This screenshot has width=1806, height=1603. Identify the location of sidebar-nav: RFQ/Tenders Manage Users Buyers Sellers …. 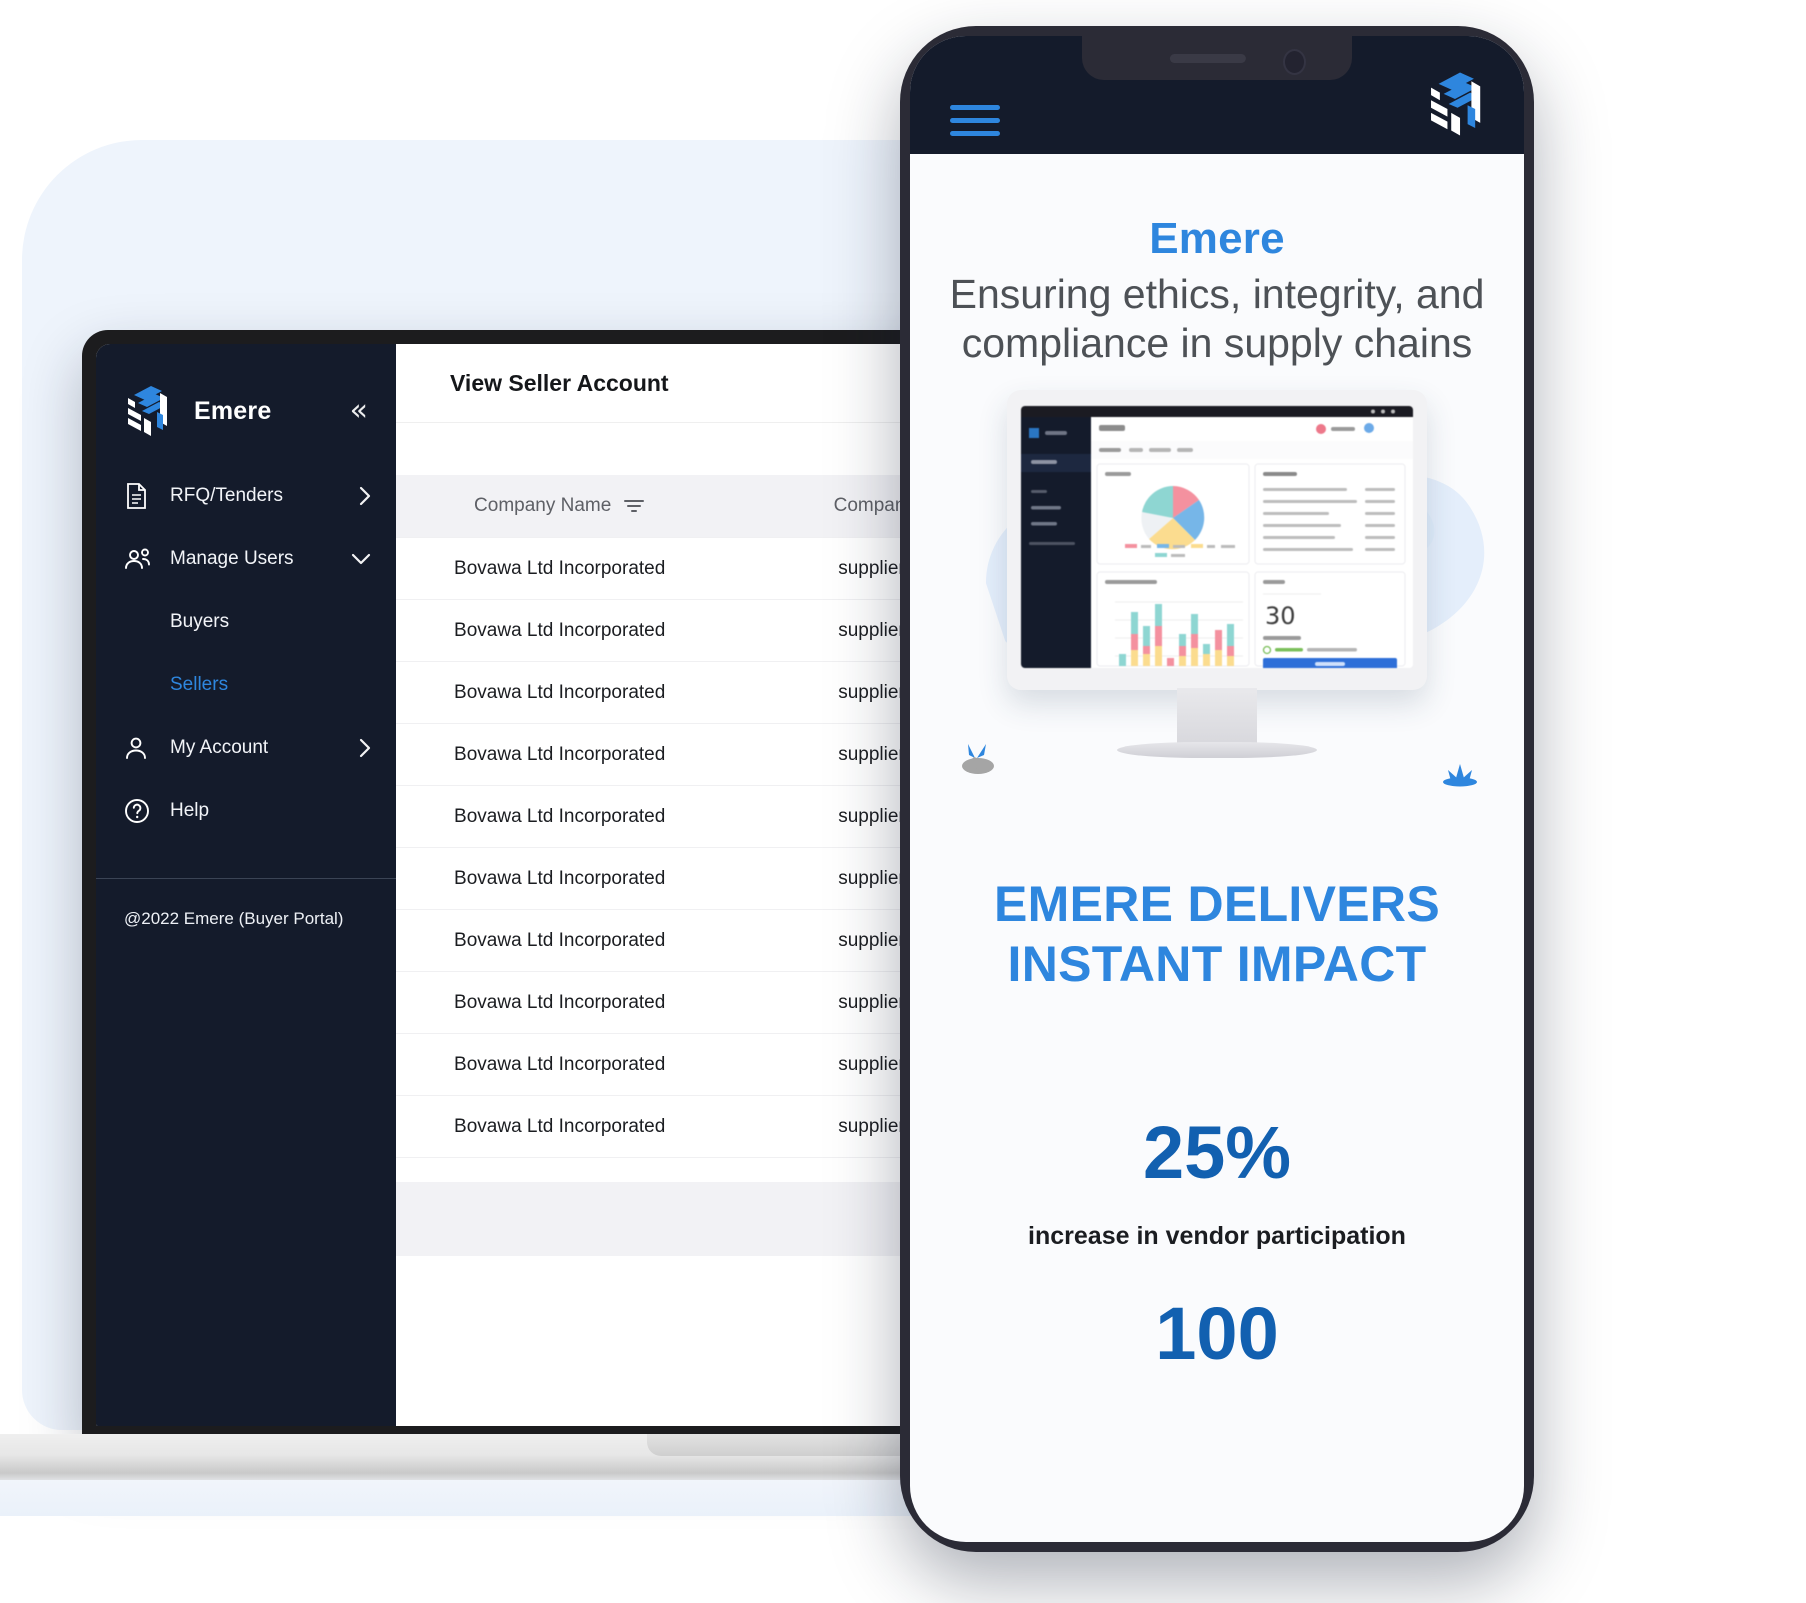
(246, 663).